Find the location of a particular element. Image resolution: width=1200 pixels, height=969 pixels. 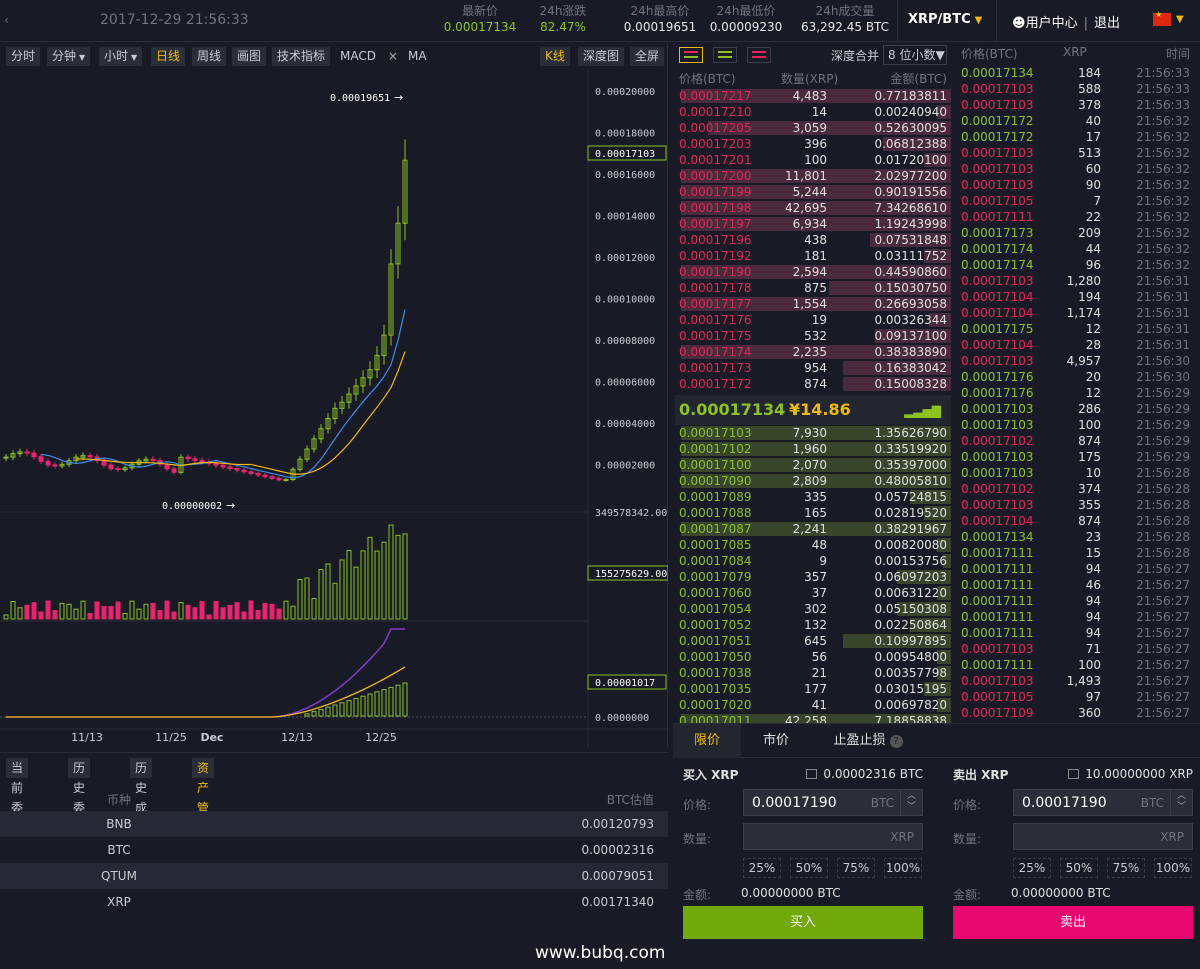

help-icon: ? is located at coordinates (896, 741).